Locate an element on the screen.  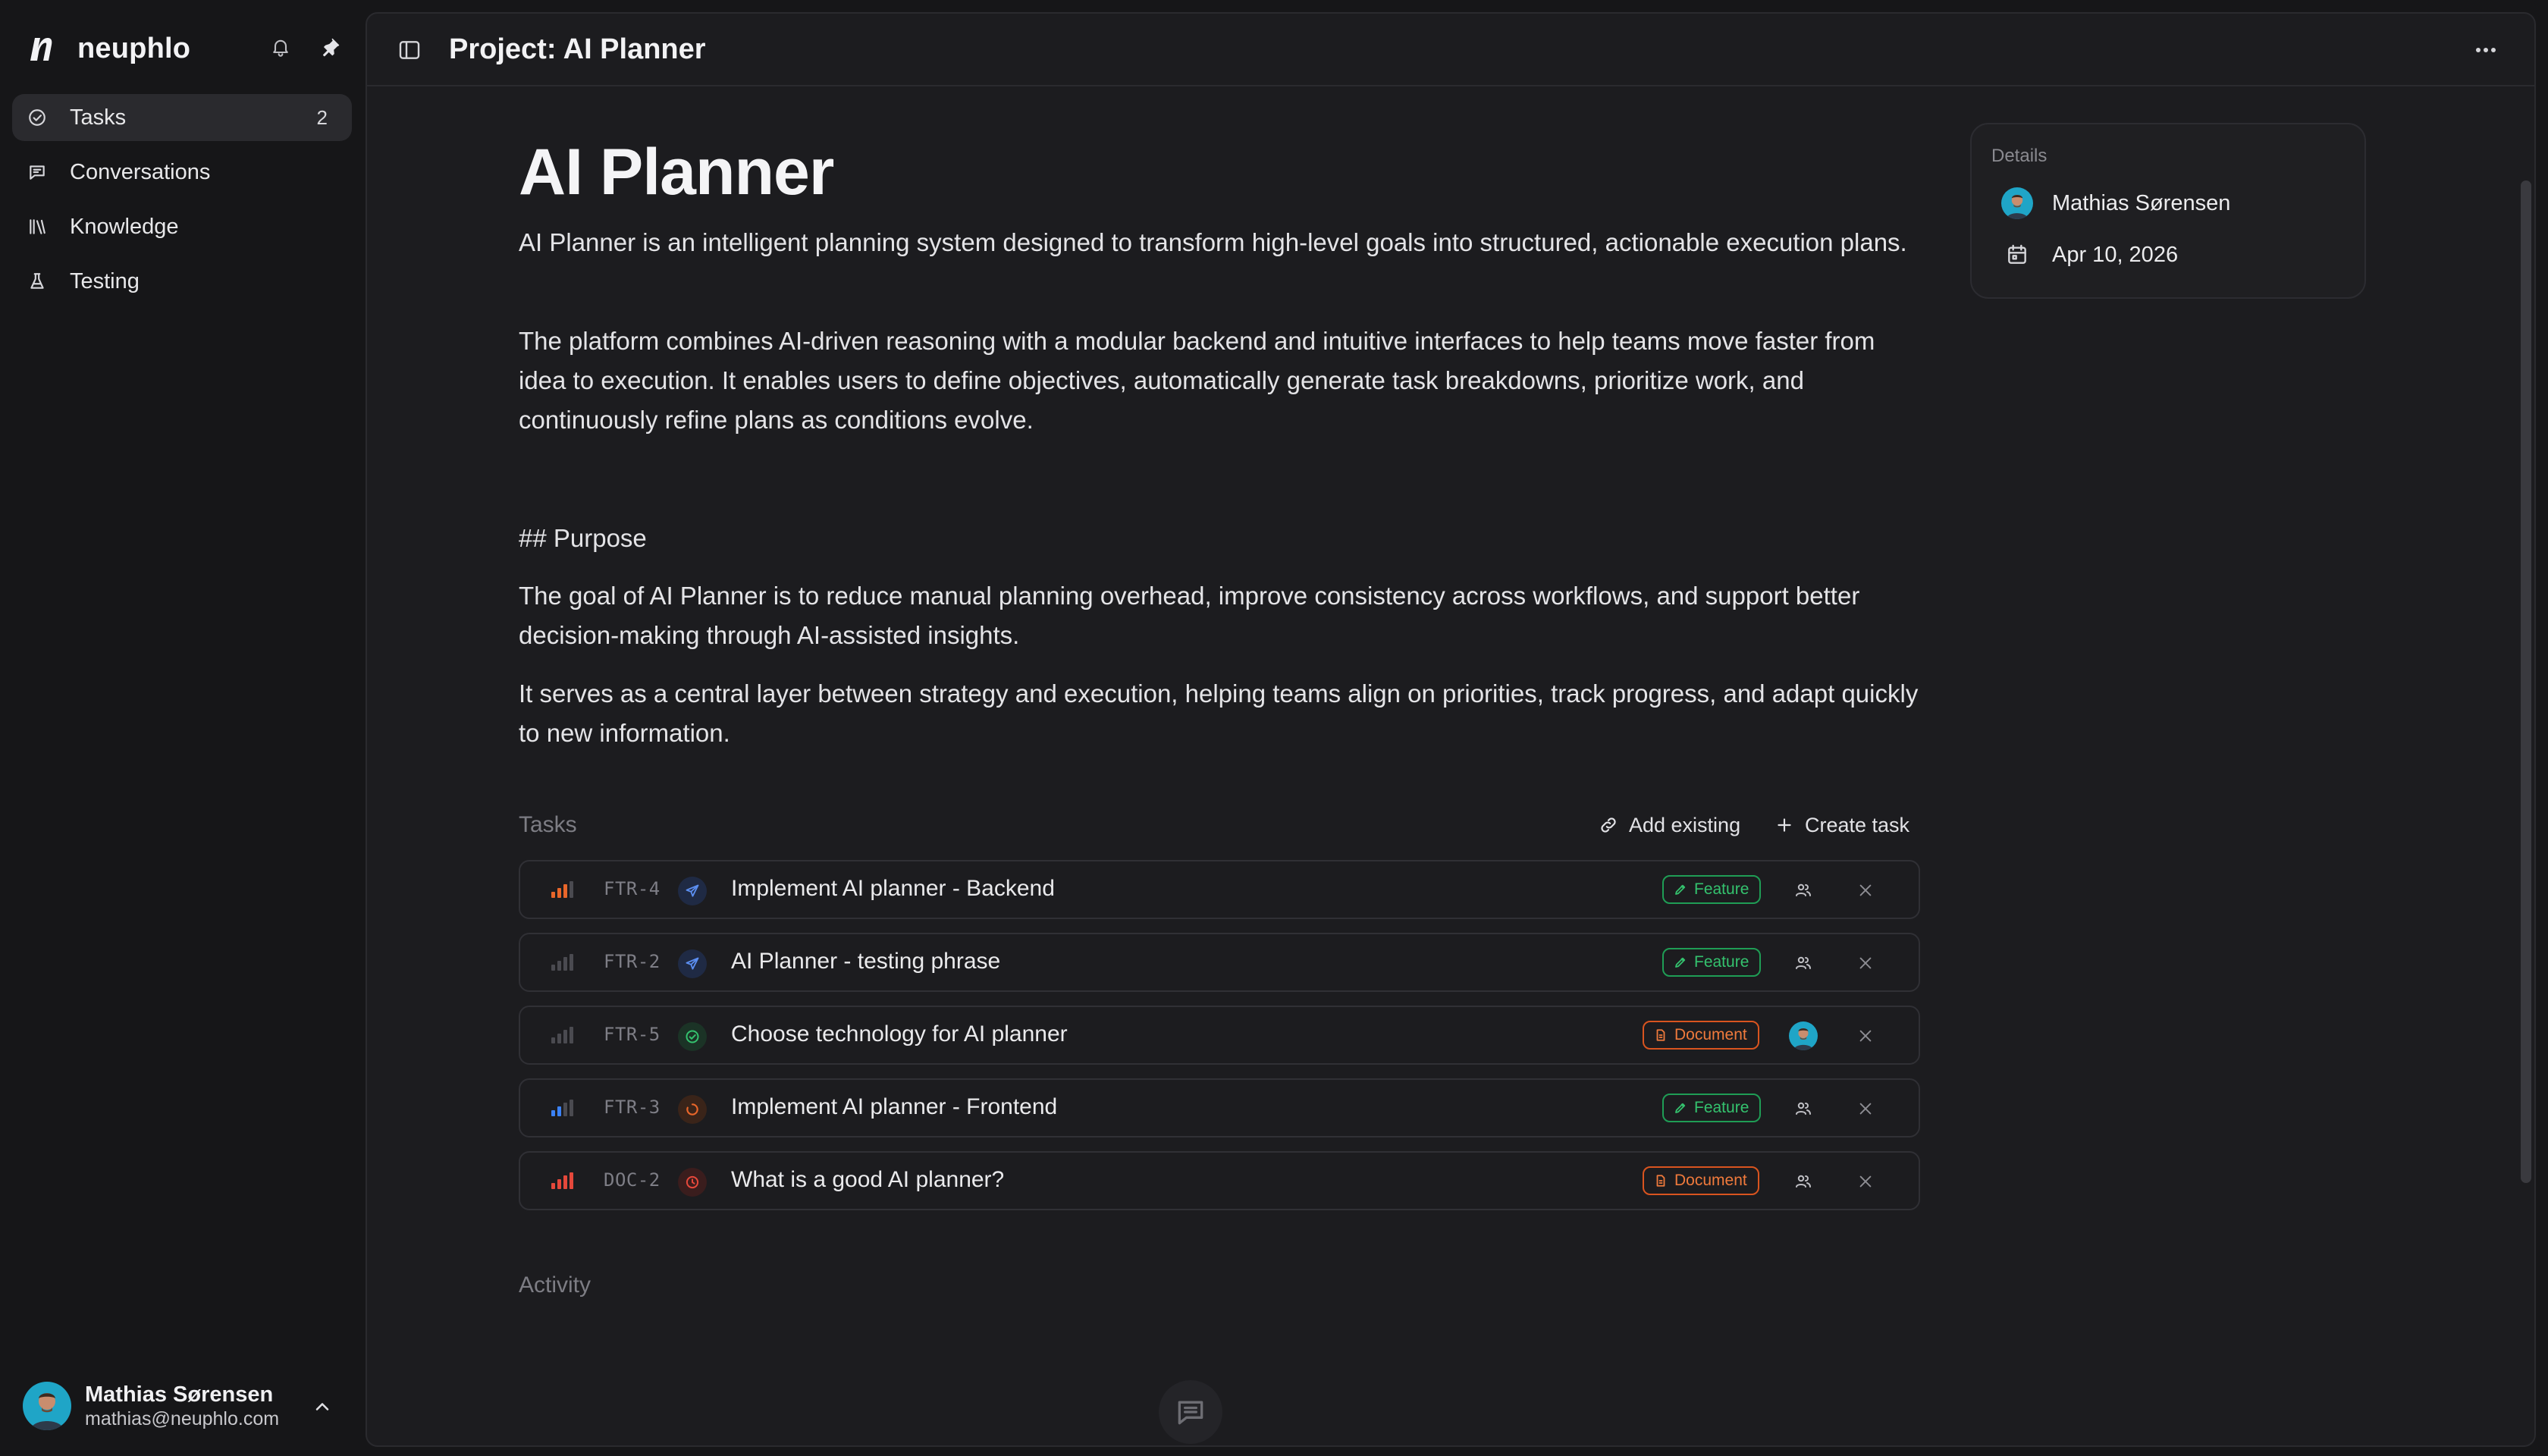
task-title: Implement AI planner - Backend is located at coordinates (893, 889).